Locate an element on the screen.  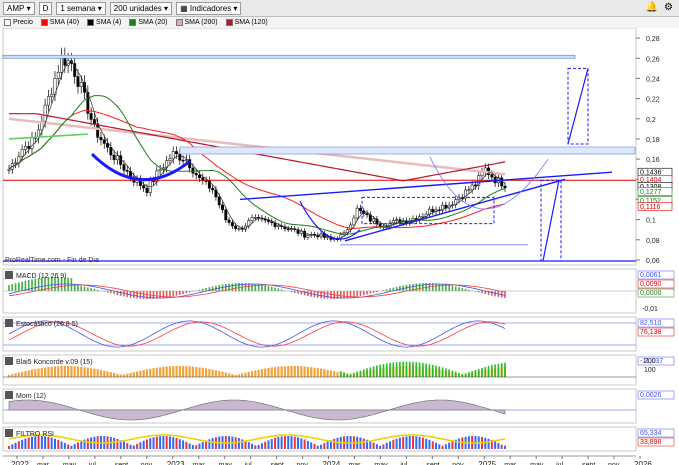
price-axis-label: 0,06 is located at coordinates (653, 261).